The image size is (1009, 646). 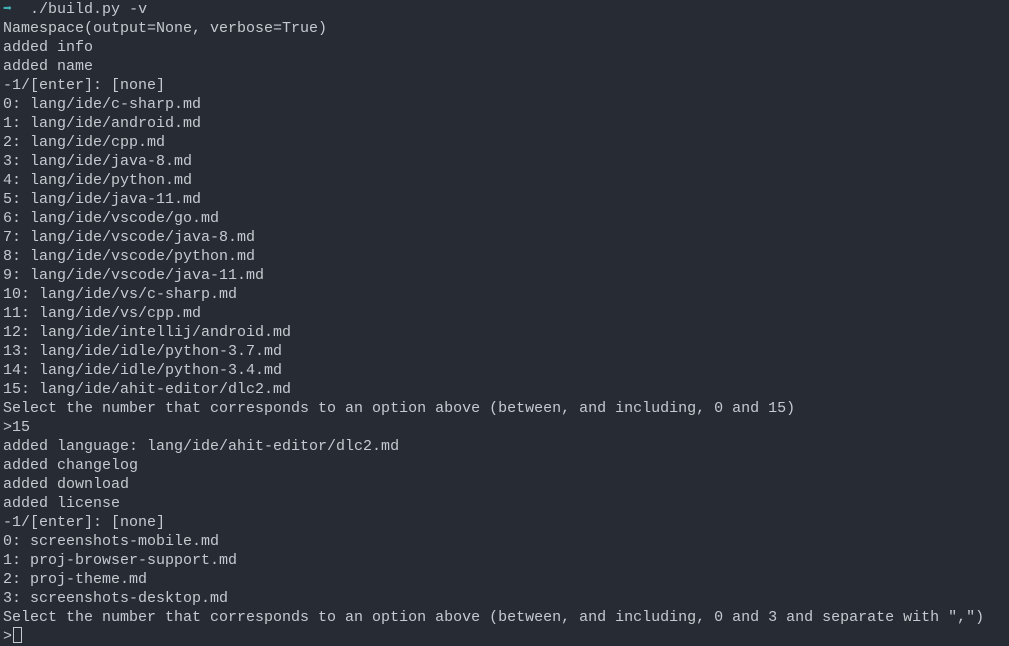 I want to click on output-line: 0: screenshots-mobile.md, so click(x=111, y=541).